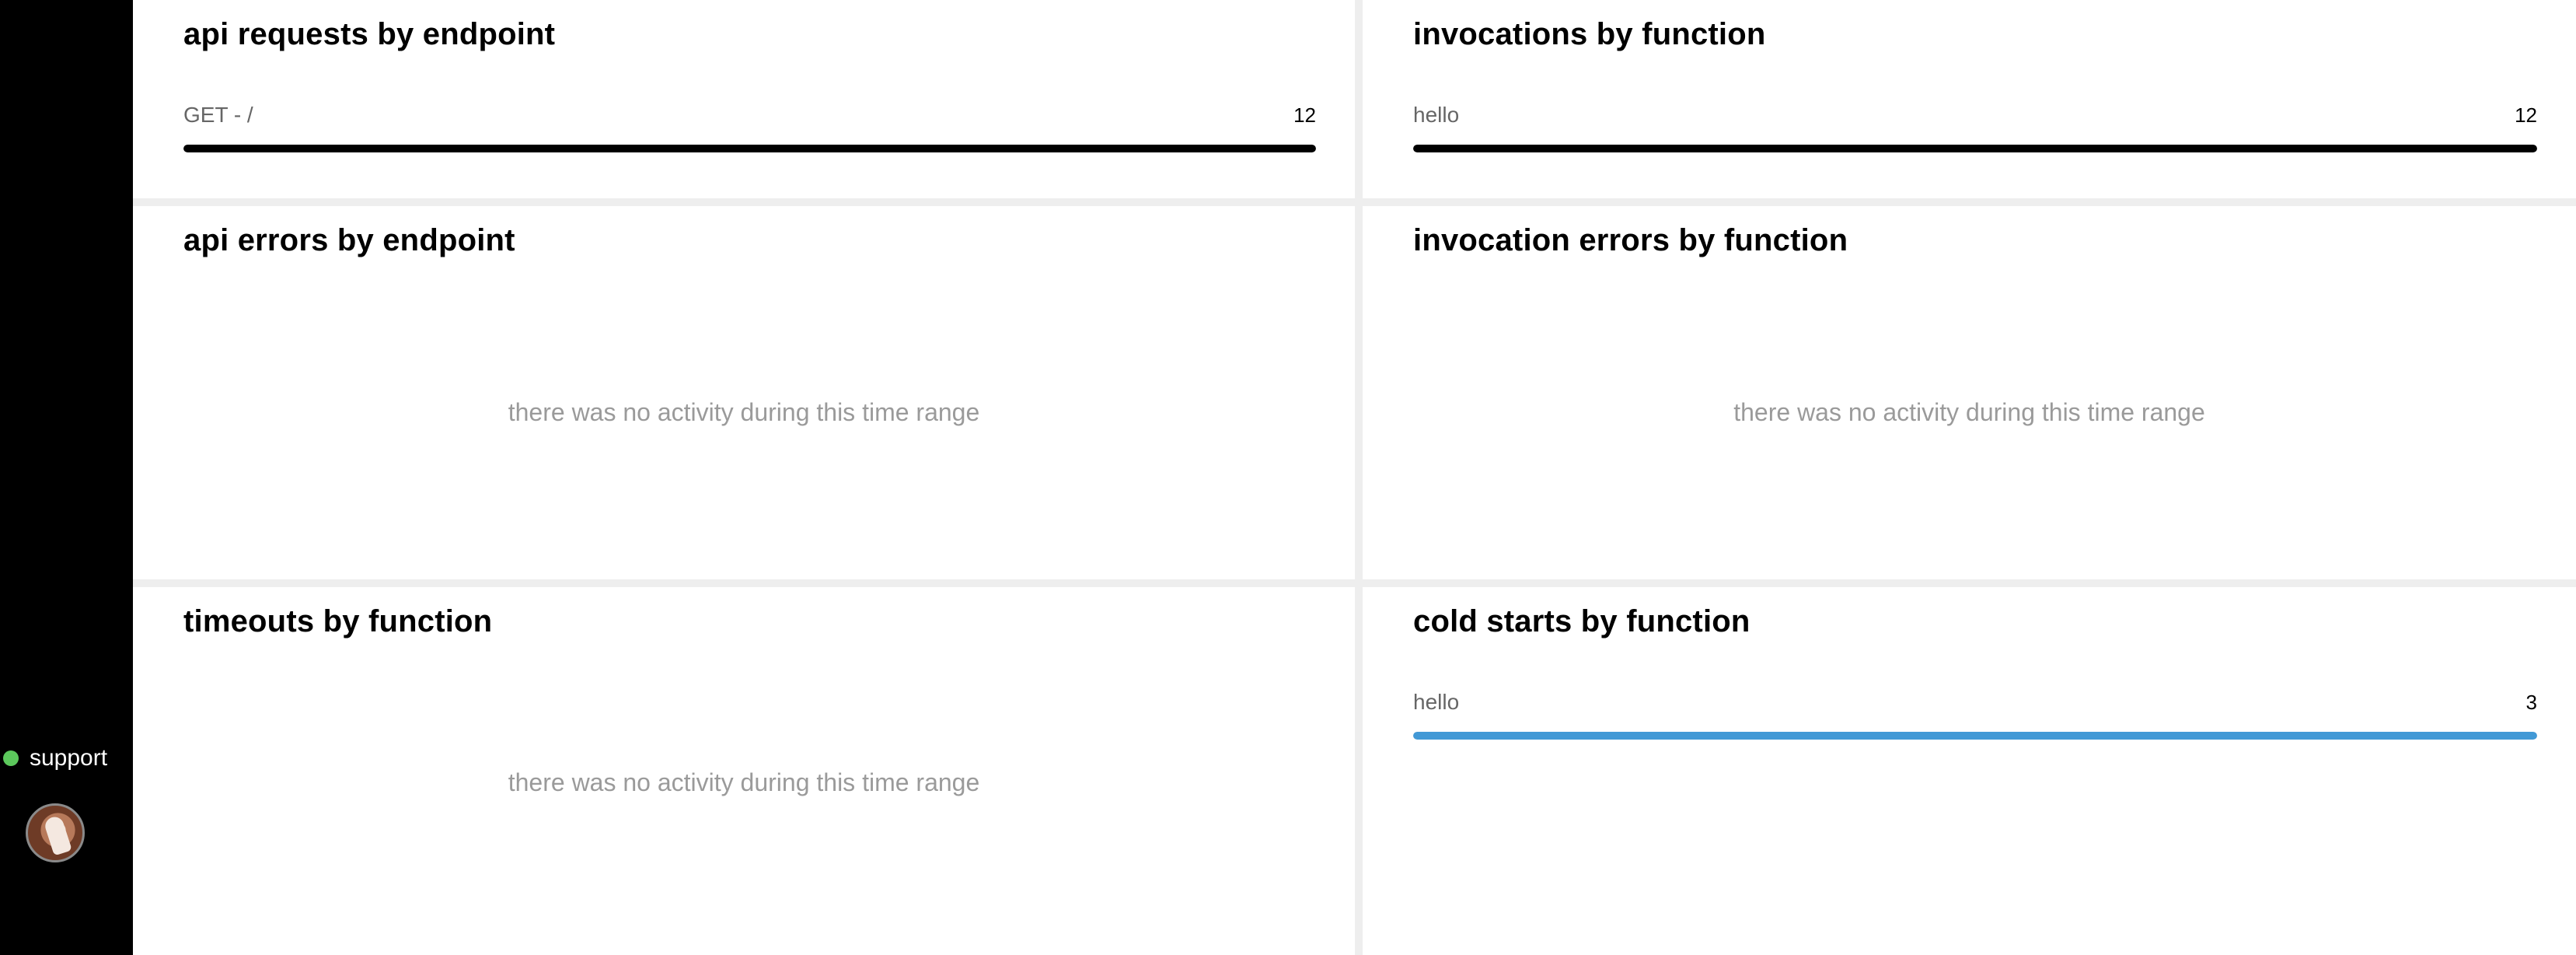 This screenshot has width=2576, height=955. Describe the element at coordinates (744, 99) in the screenshot. I see `api-requests-panel: api requests by endpoint GET - / 12` at that location.